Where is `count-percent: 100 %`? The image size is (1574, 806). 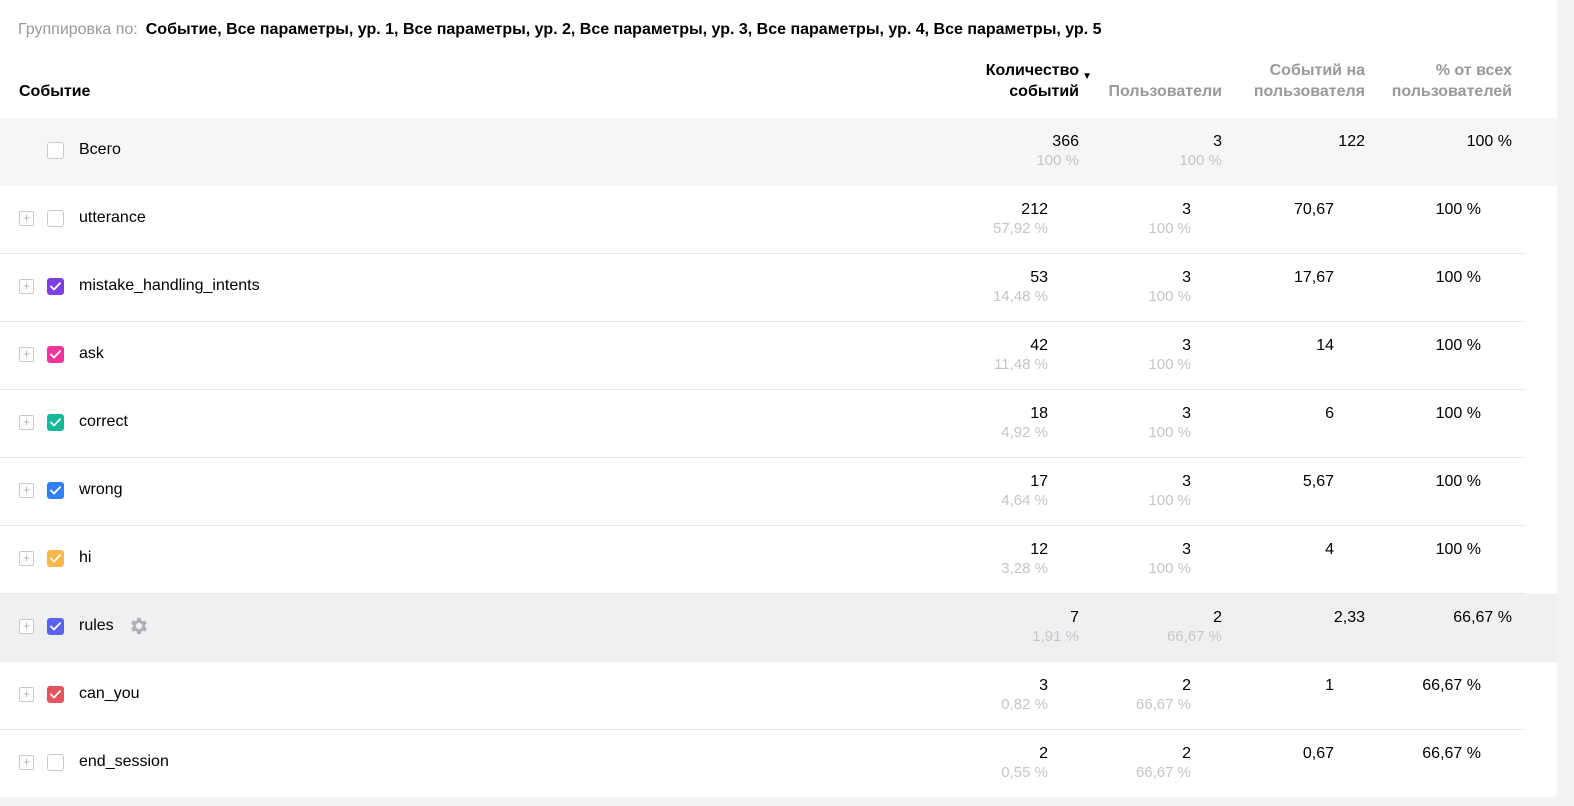
count-percent: 100 % is located at coordinates (1057, 160).